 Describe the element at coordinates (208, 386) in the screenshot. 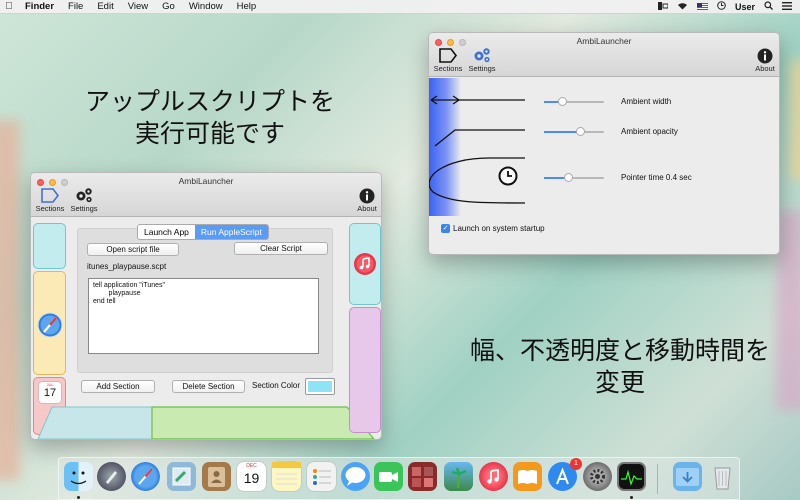

I see `delete-section-button: Delete Section` at that location.